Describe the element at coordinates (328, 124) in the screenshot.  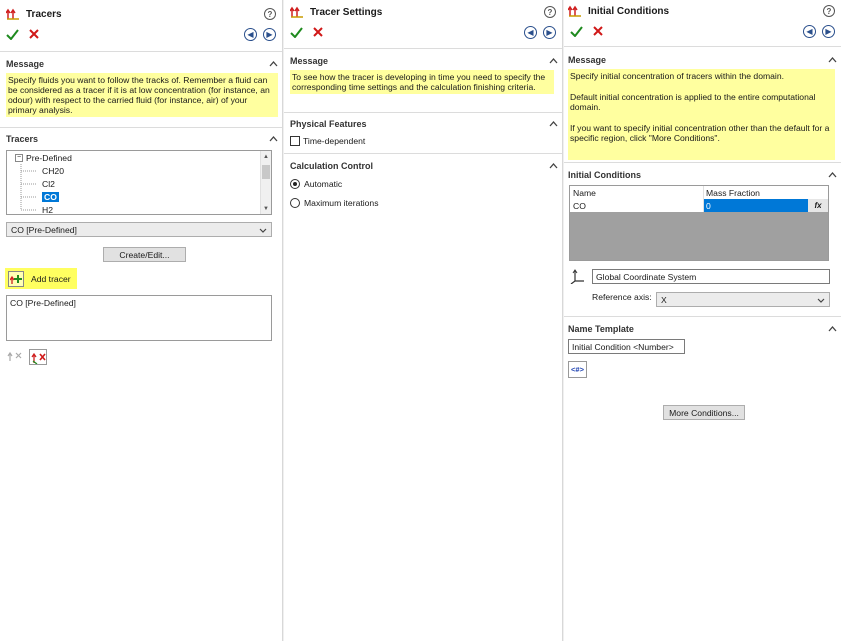
I see `physical-features-header: Physical Features` at that location.